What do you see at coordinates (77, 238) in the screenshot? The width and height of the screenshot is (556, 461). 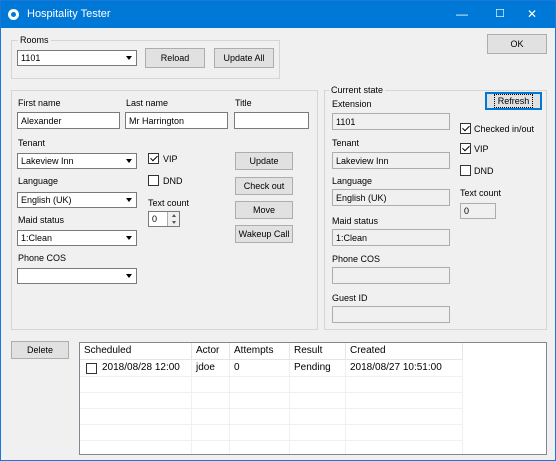 I see `maid-status-select: 1:Clean` at bounding box center [77, 238].